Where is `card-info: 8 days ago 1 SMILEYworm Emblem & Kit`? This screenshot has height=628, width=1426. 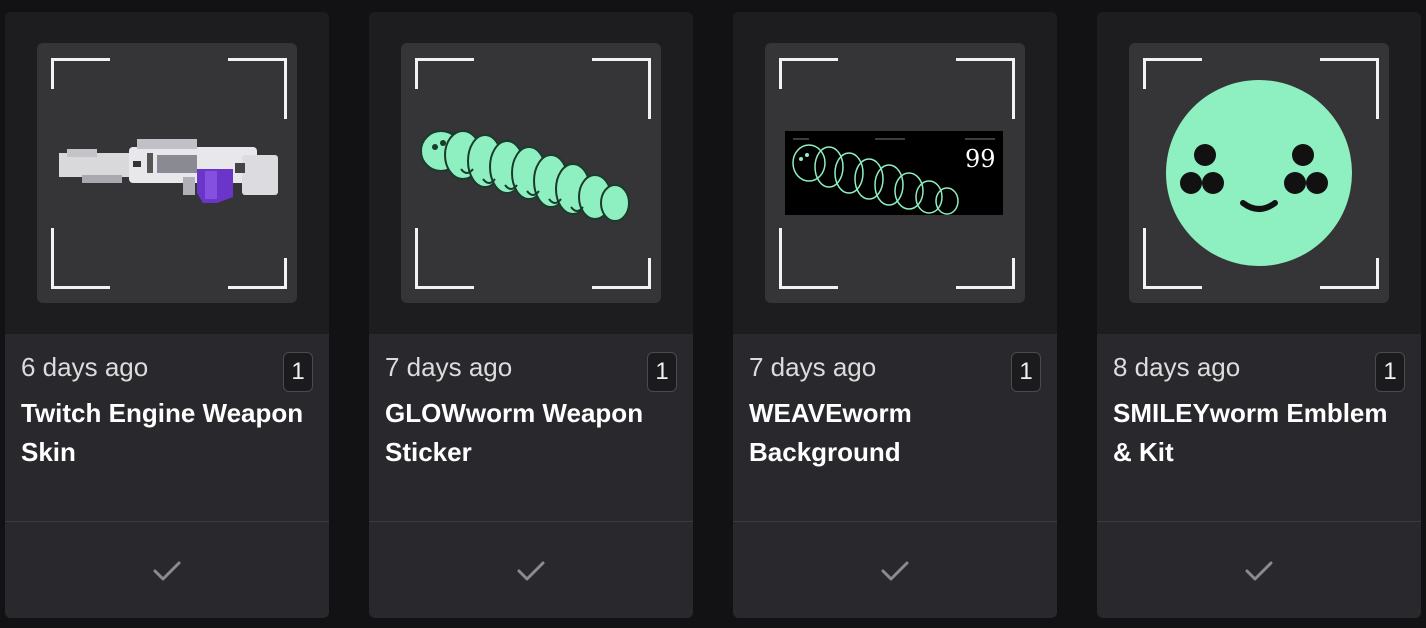 card-info: 8 days ago 1 SMILEYworm Emblem & Kit is located at coordinates (1259, 427).